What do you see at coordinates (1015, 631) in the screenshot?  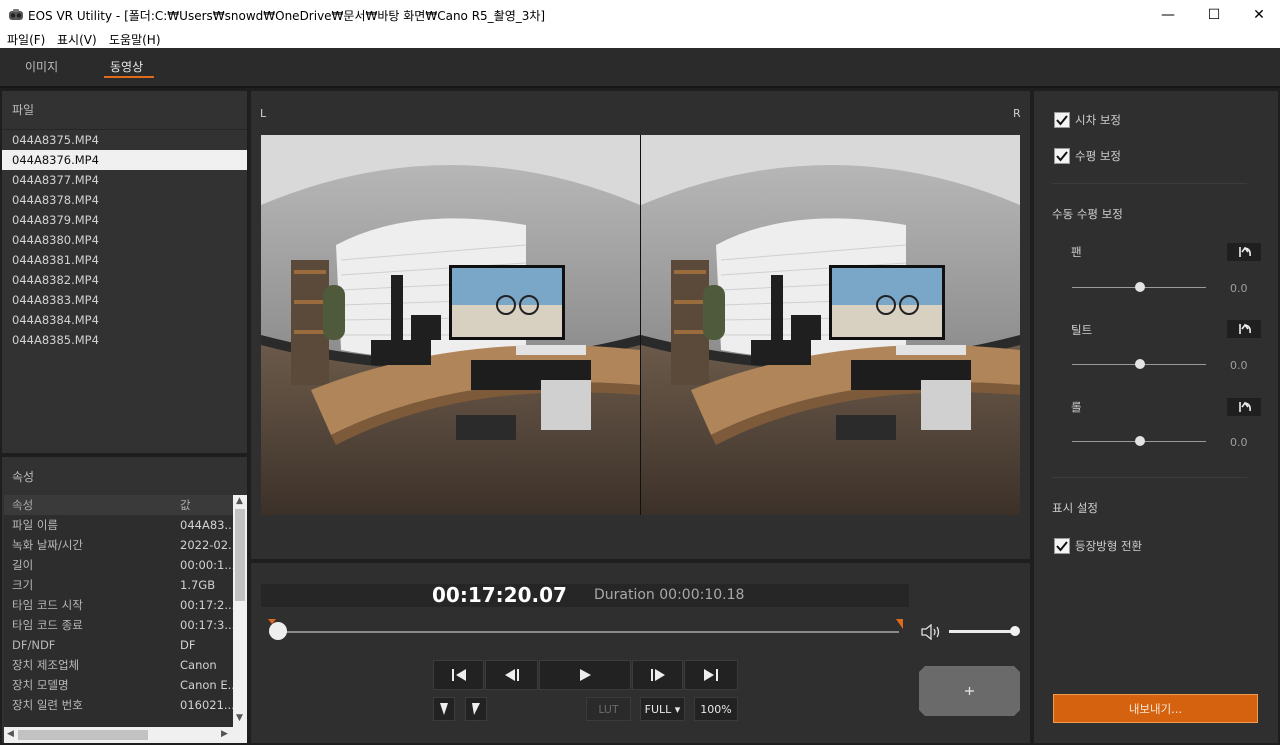 I see `volume-handle` at bounding box center [1015, 631].